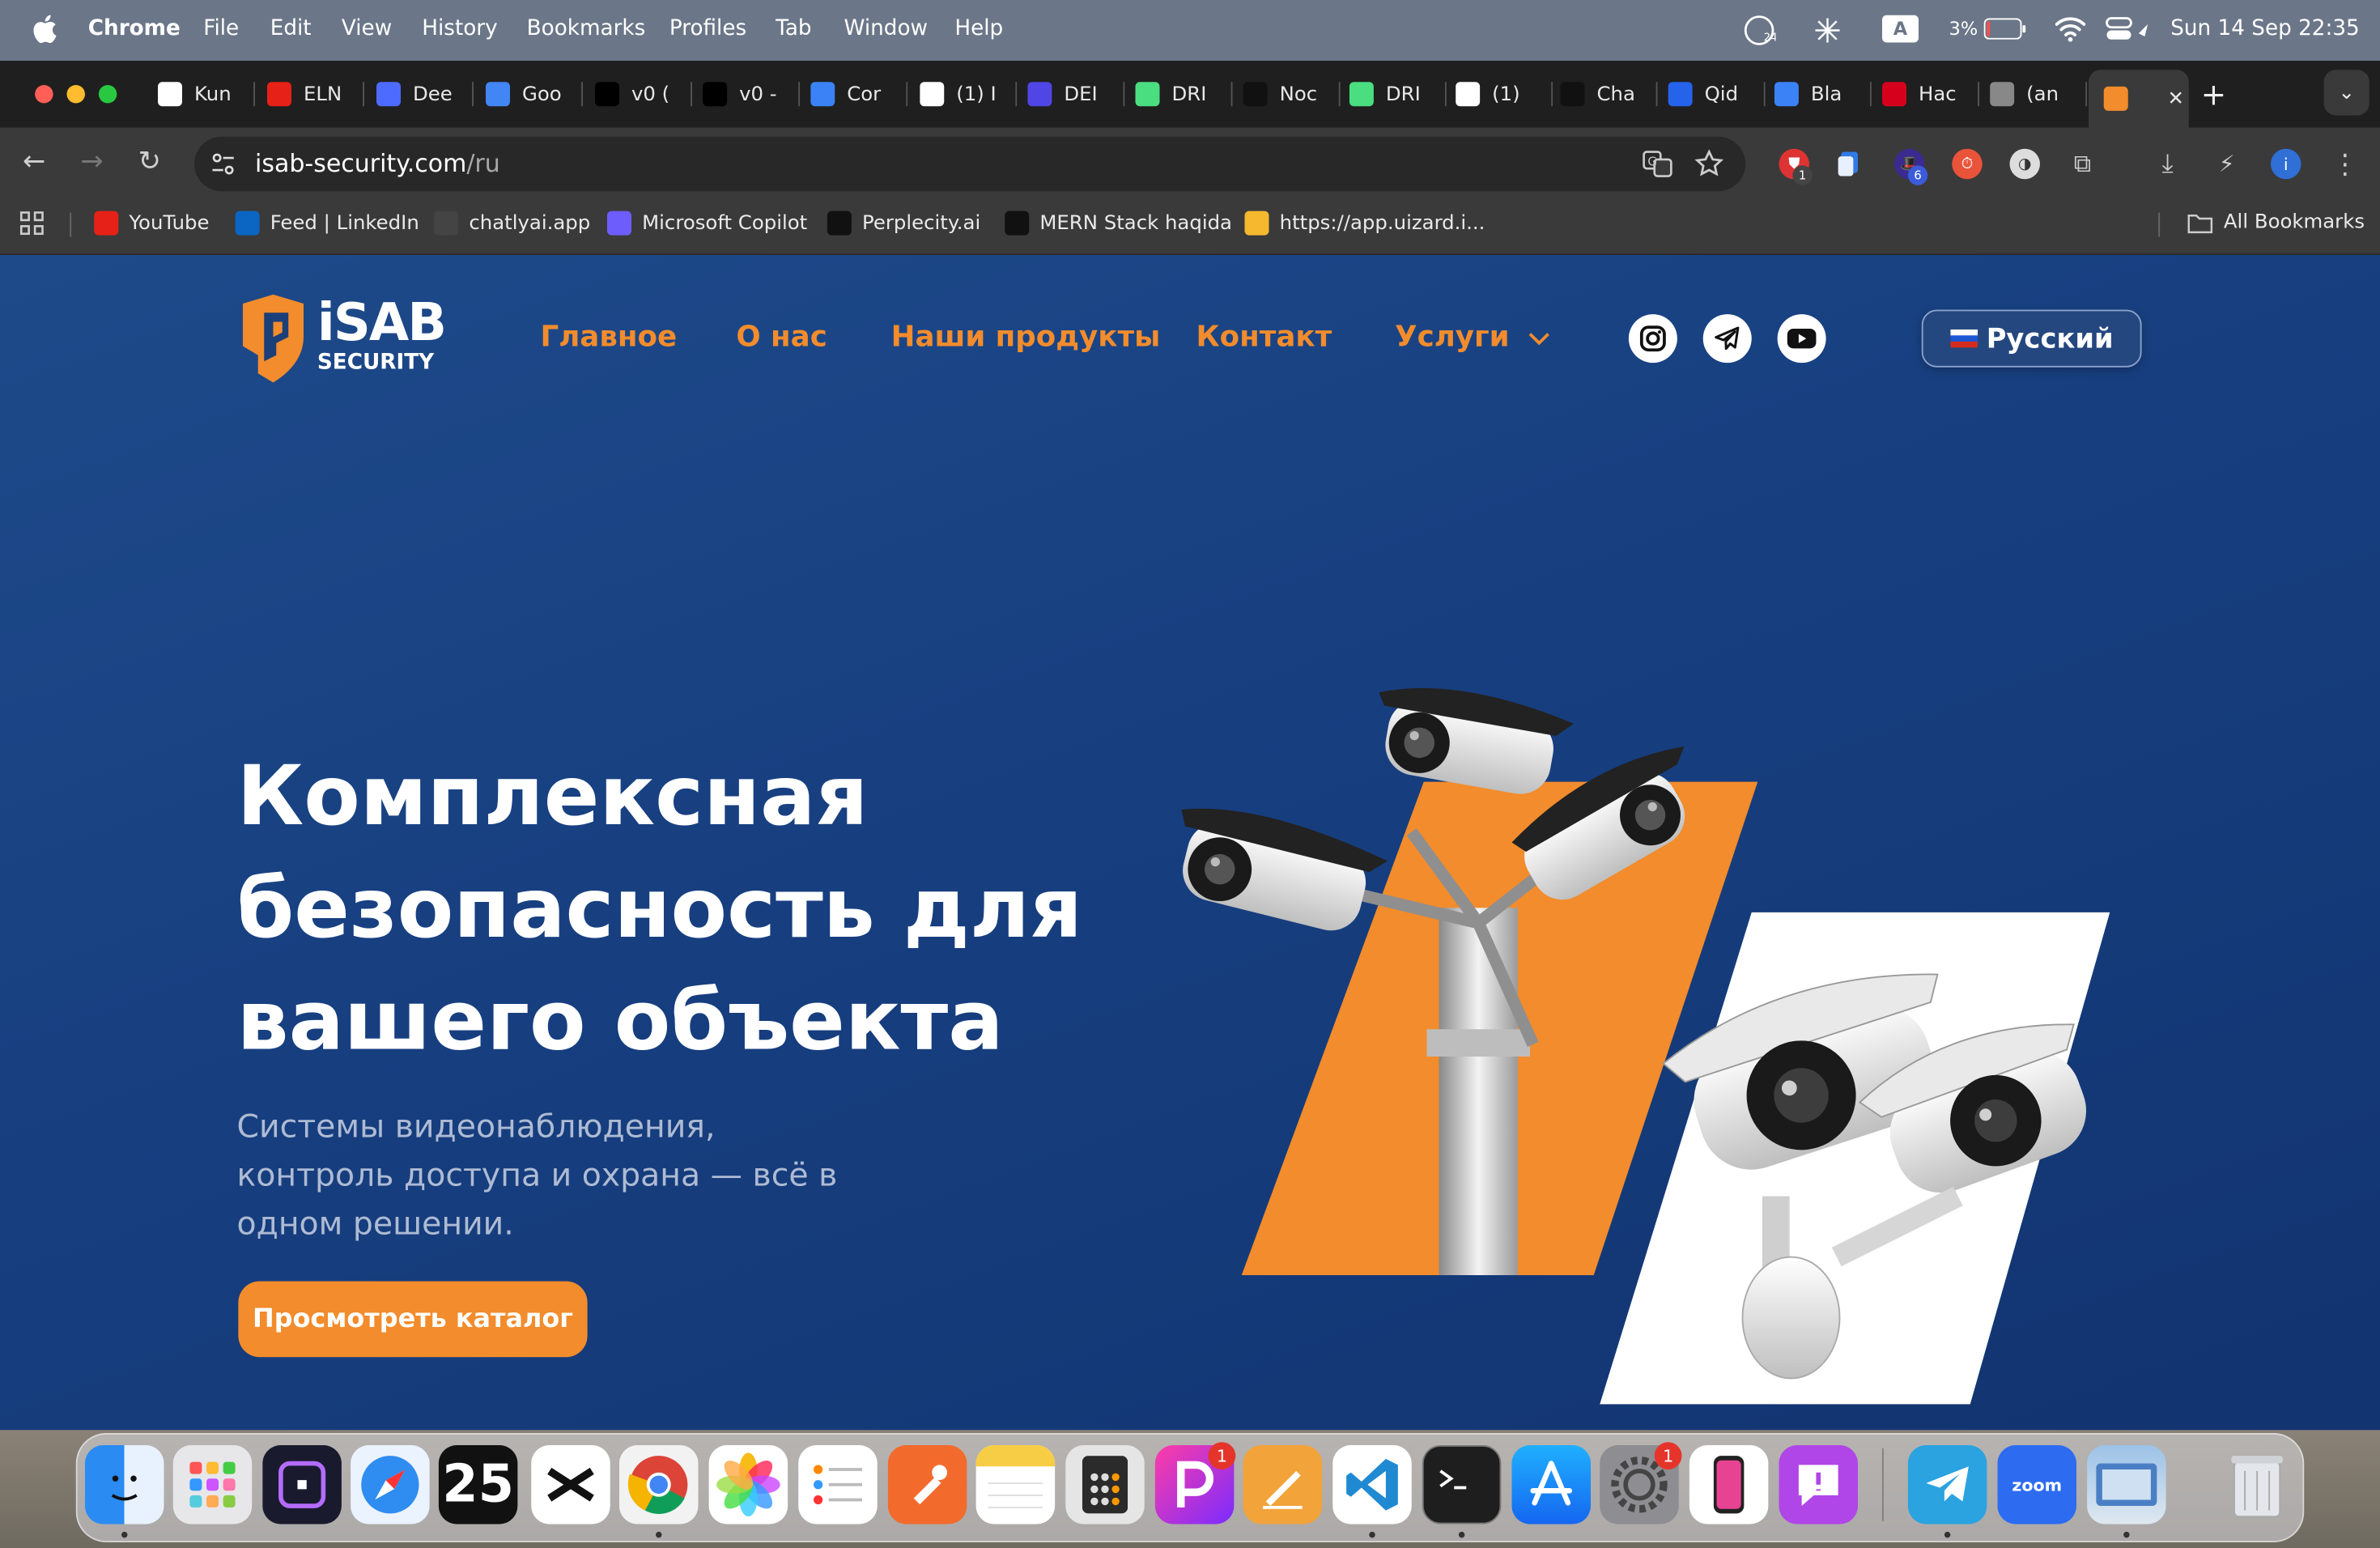 Image resolution: width=2380 pixels, height=1548 pixels. What do you see at coordinates (459, 29) in the screenshot?
I see `menu-history: History` at bounding box center [459, 29].